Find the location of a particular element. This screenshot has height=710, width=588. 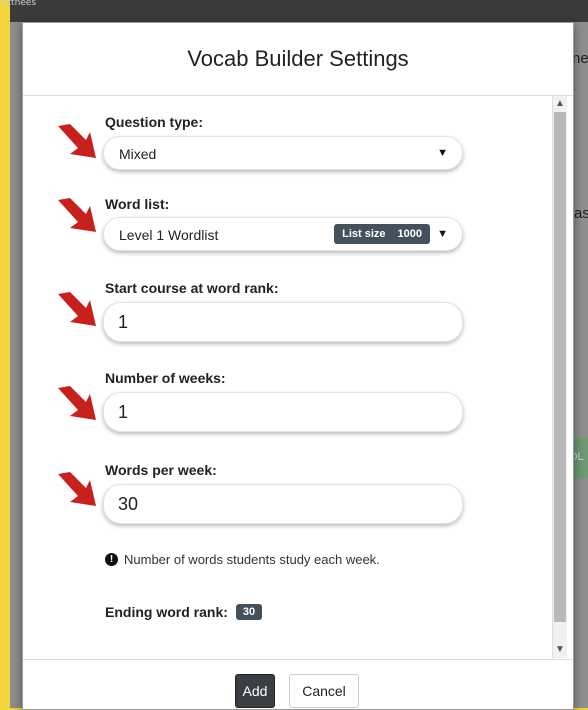

modal-title: Vocab Builder Settings is located at coordinates (298, 58).